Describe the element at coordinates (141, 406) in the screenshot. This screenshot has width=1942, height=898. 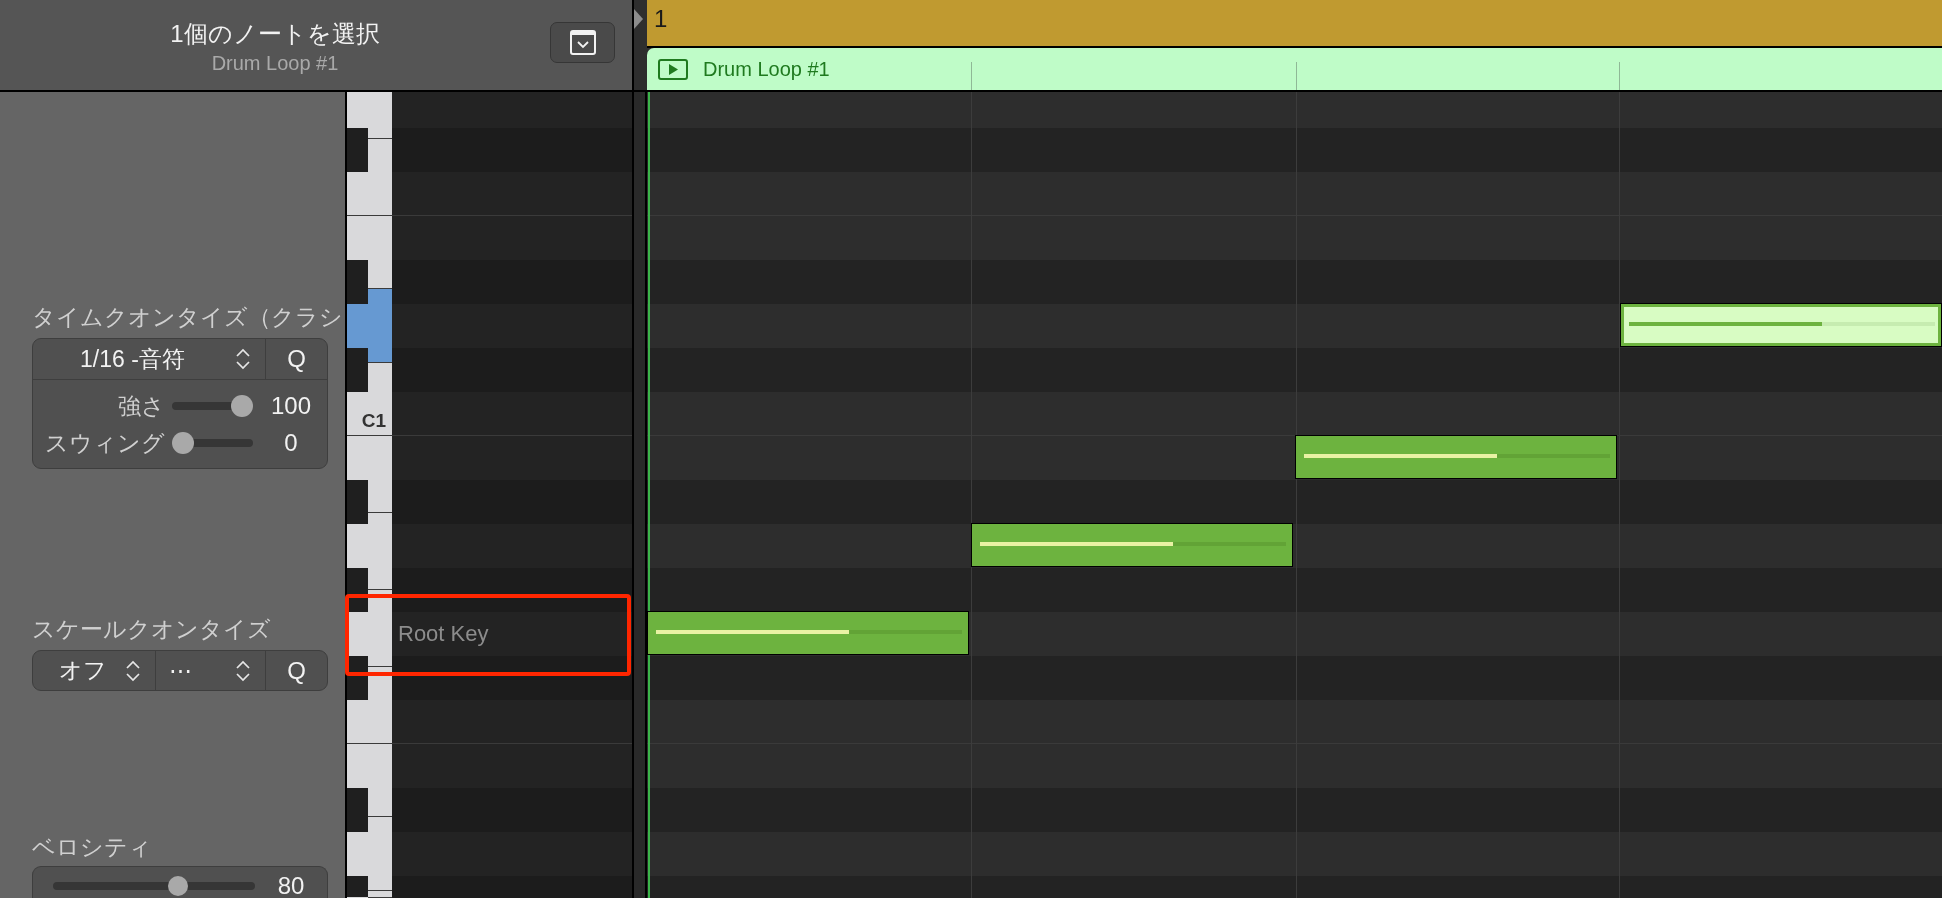
I see `slider-label: 強さ` at that location.